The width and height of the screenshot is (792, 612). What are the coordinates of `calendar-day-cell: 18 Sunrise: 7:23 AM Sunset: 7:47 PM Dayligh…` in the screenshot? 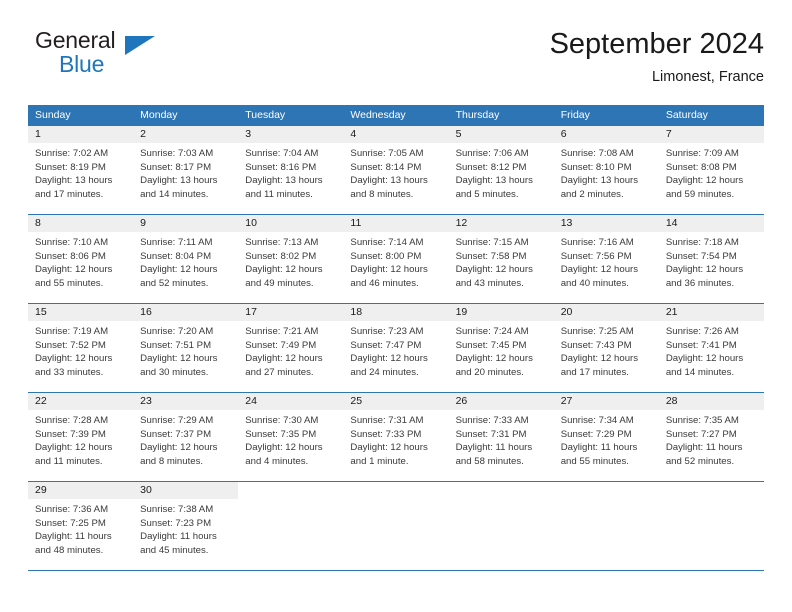 It's located at (396, 348).